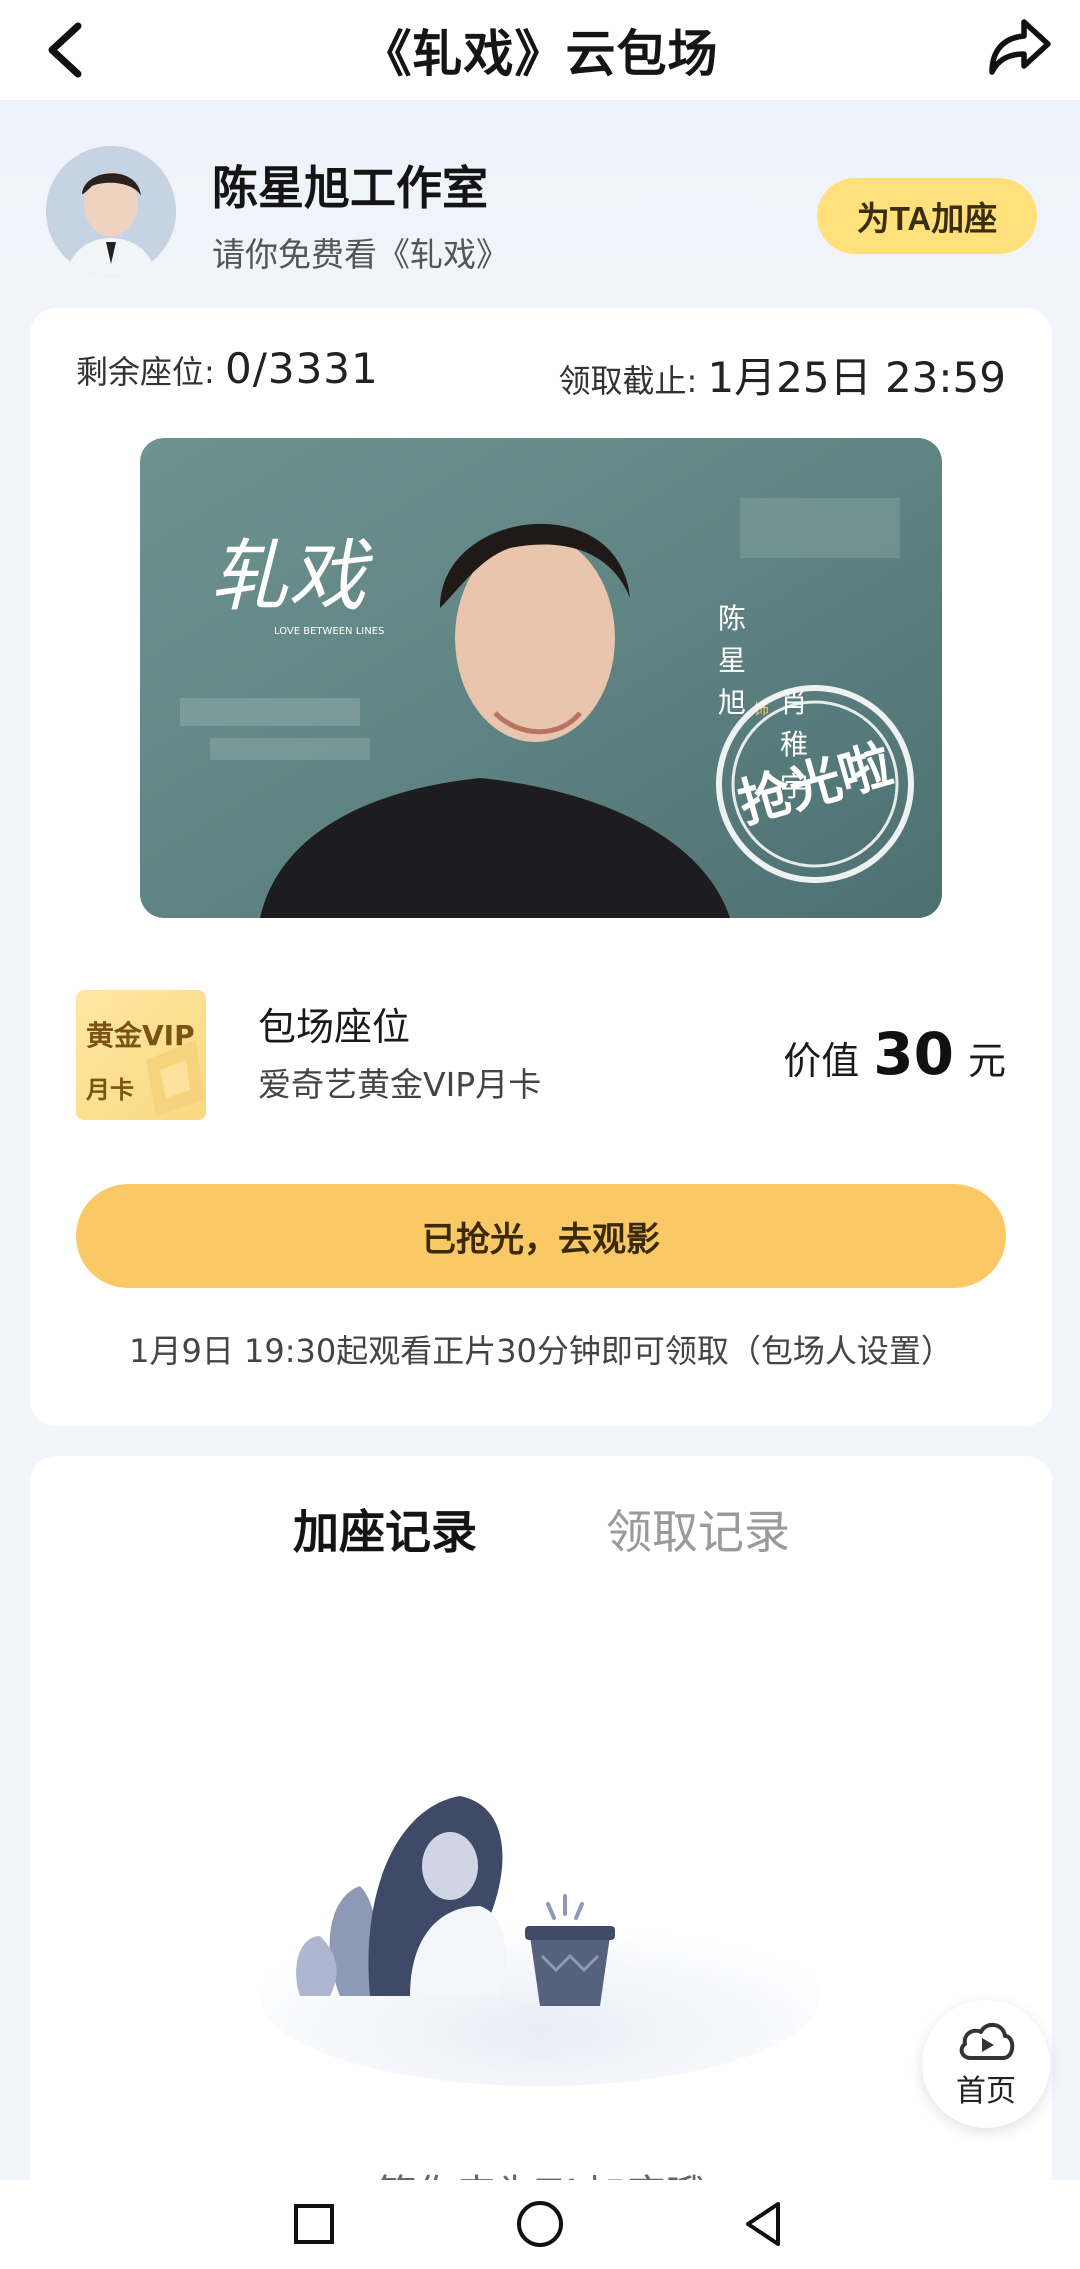  What do you see at coordinates (986, 1061) in the screenshot?
I see `value-unit: 元` at bounding box center [986, 1061].